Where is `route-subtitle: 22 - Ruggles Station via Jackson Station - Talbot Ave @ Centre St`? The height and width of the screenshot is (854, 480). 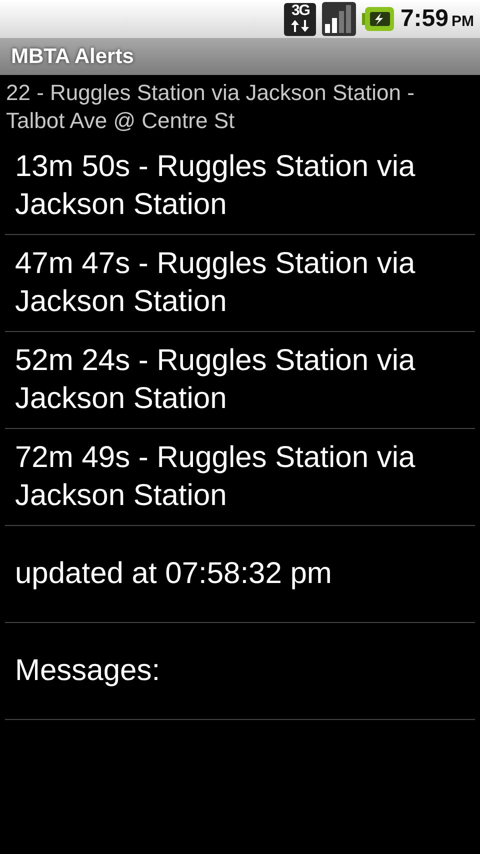
route-subtitle: 22 - Ruggles Station via Jackson Station - Talbot Ave @ Centre St is located at coordinates (210, 107).